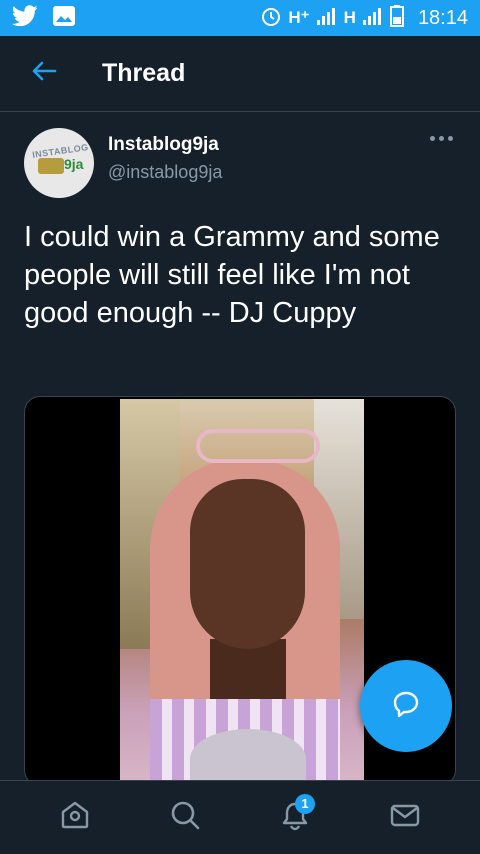 Image resolution: width=480 pixels, height=854 pixels. I want to click on bottom-nav: 1, so click(240, 817).